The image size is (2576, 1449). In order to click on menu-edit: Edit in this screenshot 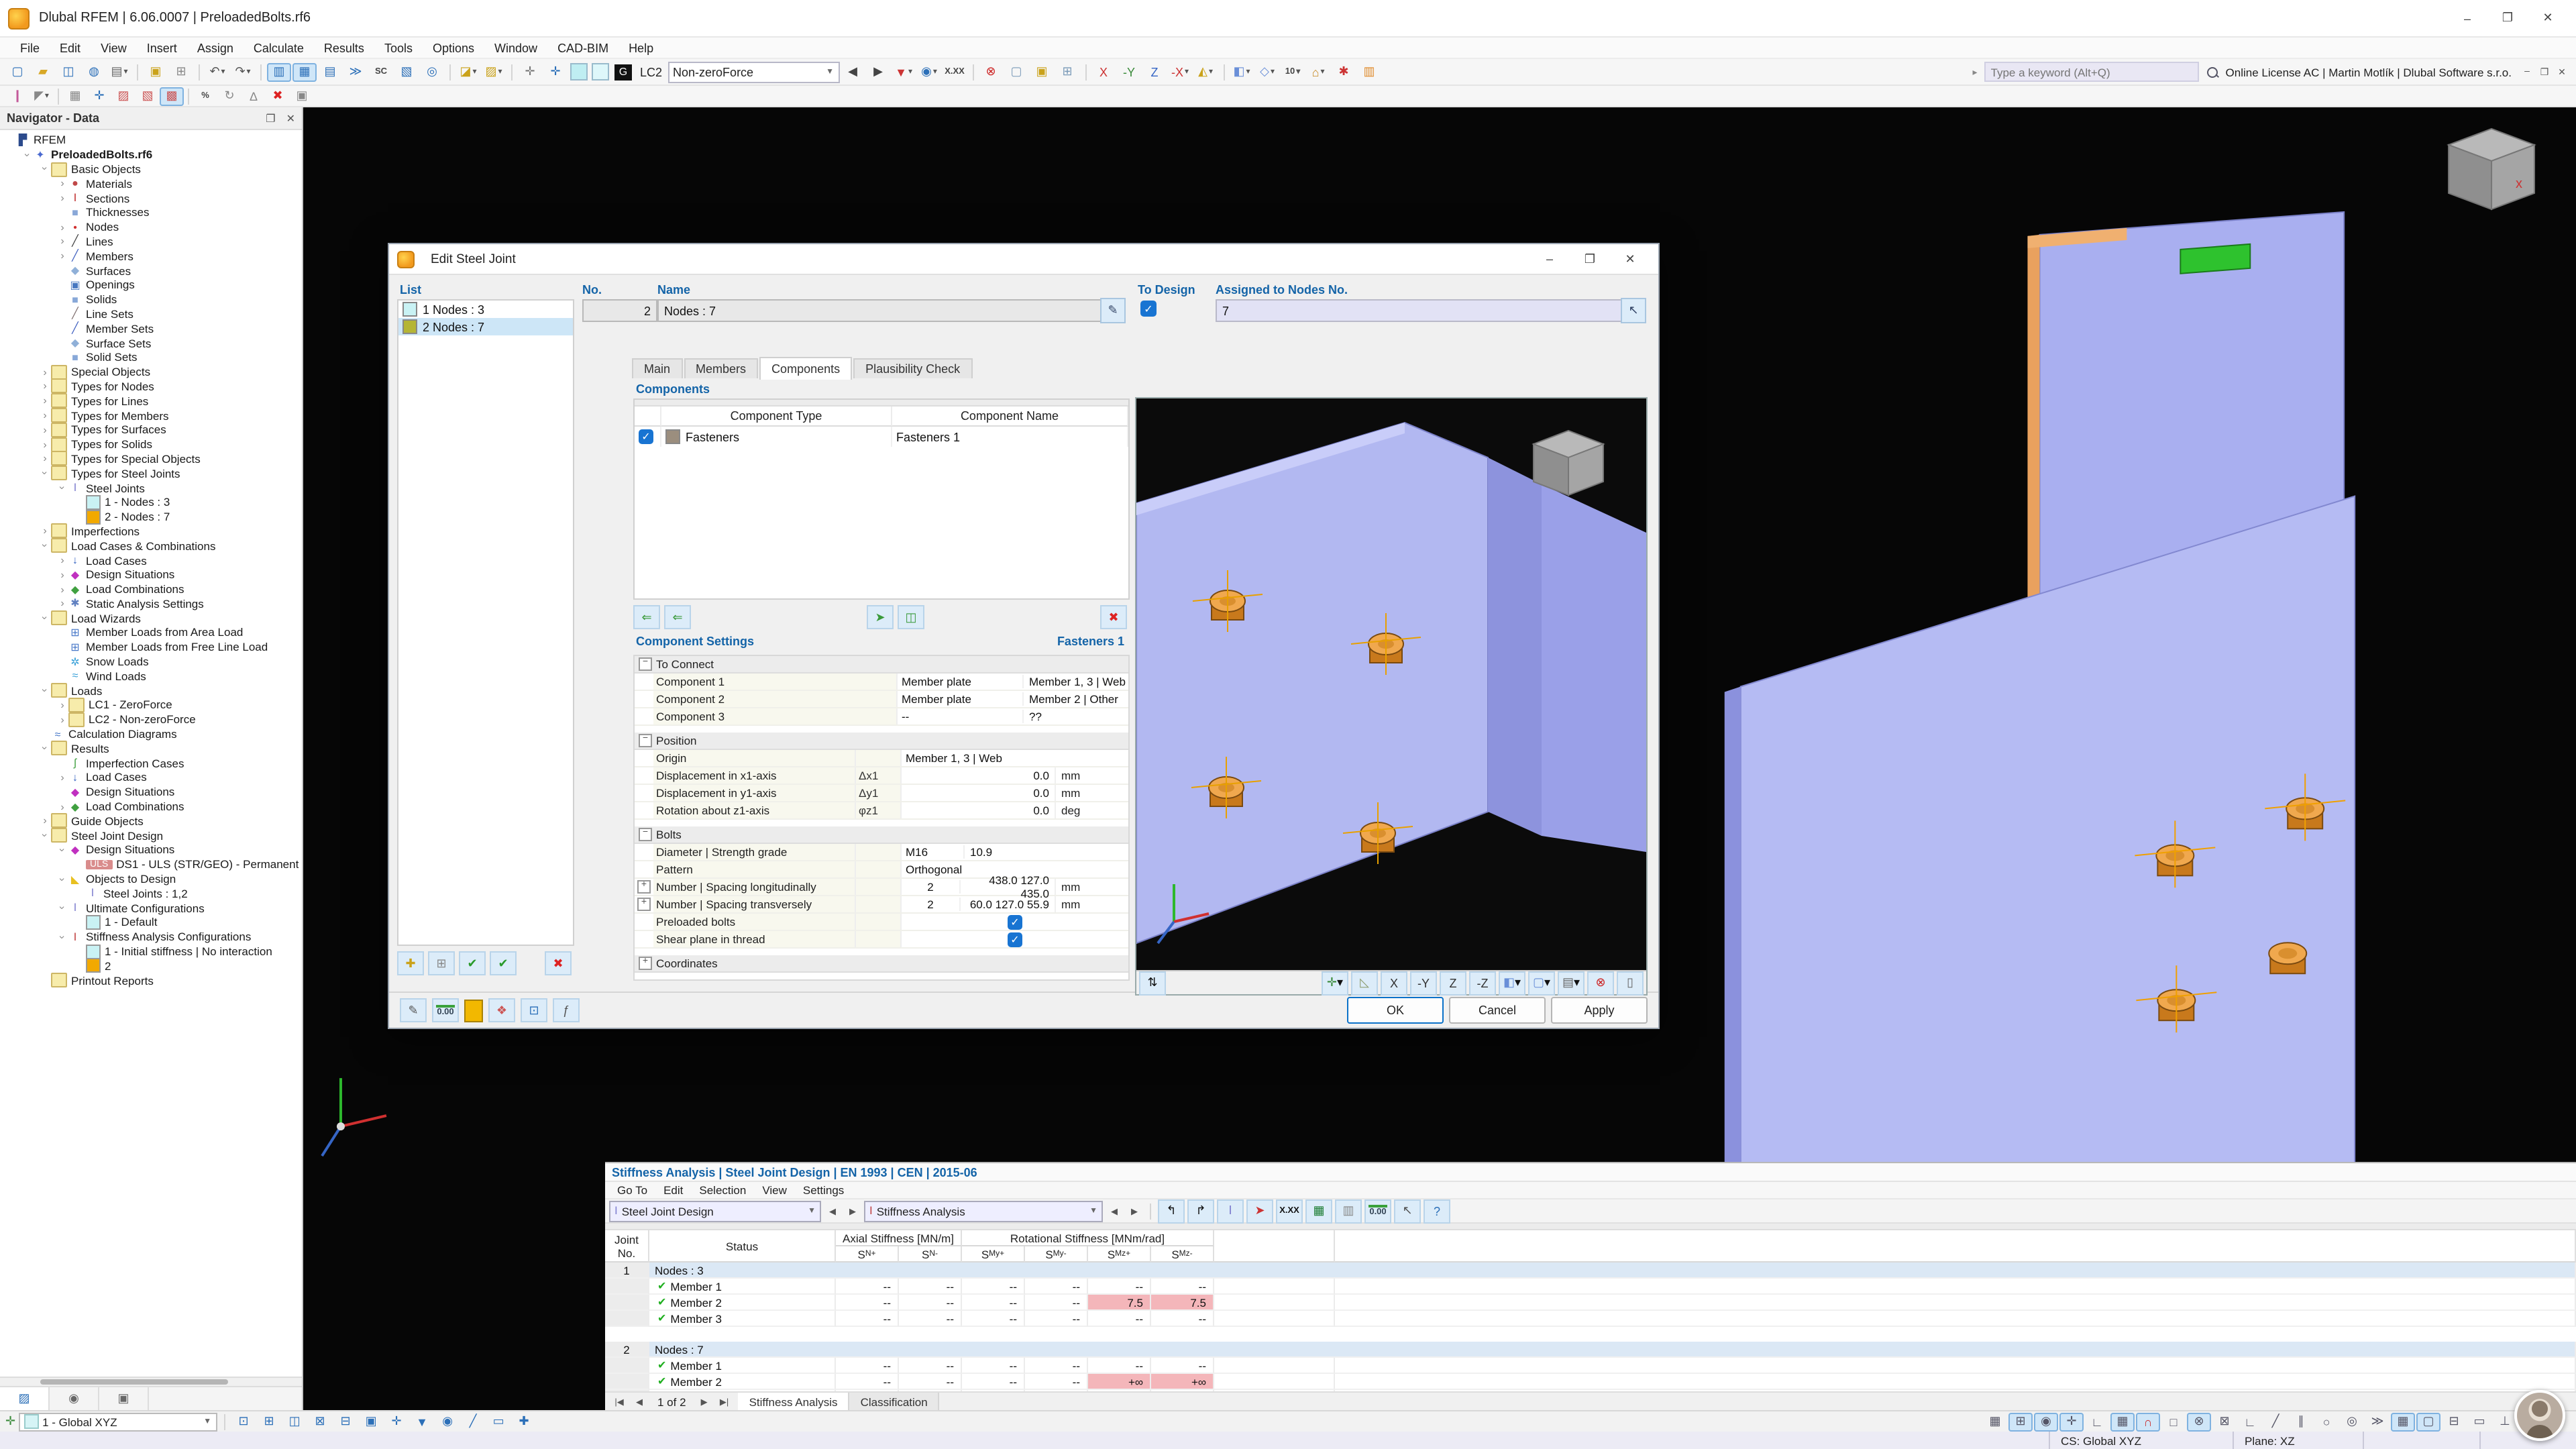, I will do `click(70, 48)`.